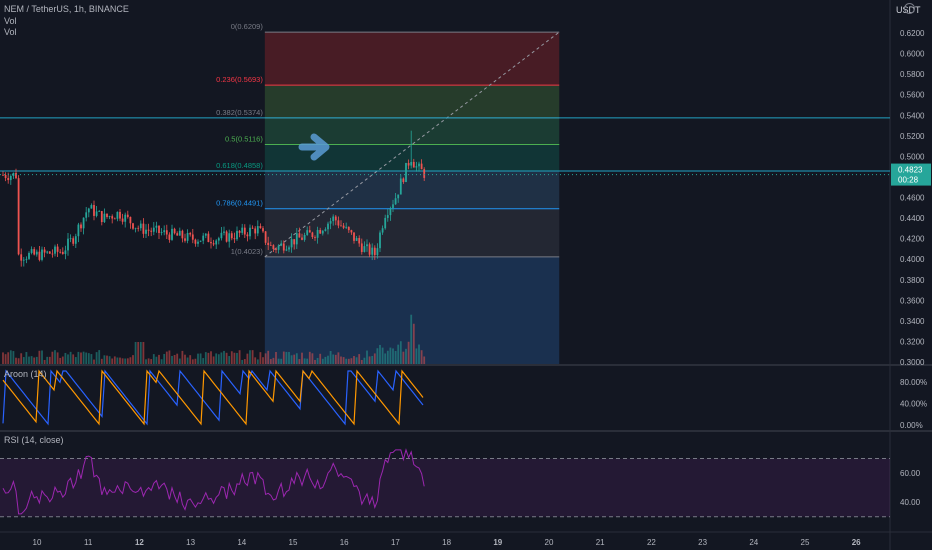  What do you see at coordinates (412, 189) in the screenshot?
I see `fib-zone` at bounding box center [412, 189].